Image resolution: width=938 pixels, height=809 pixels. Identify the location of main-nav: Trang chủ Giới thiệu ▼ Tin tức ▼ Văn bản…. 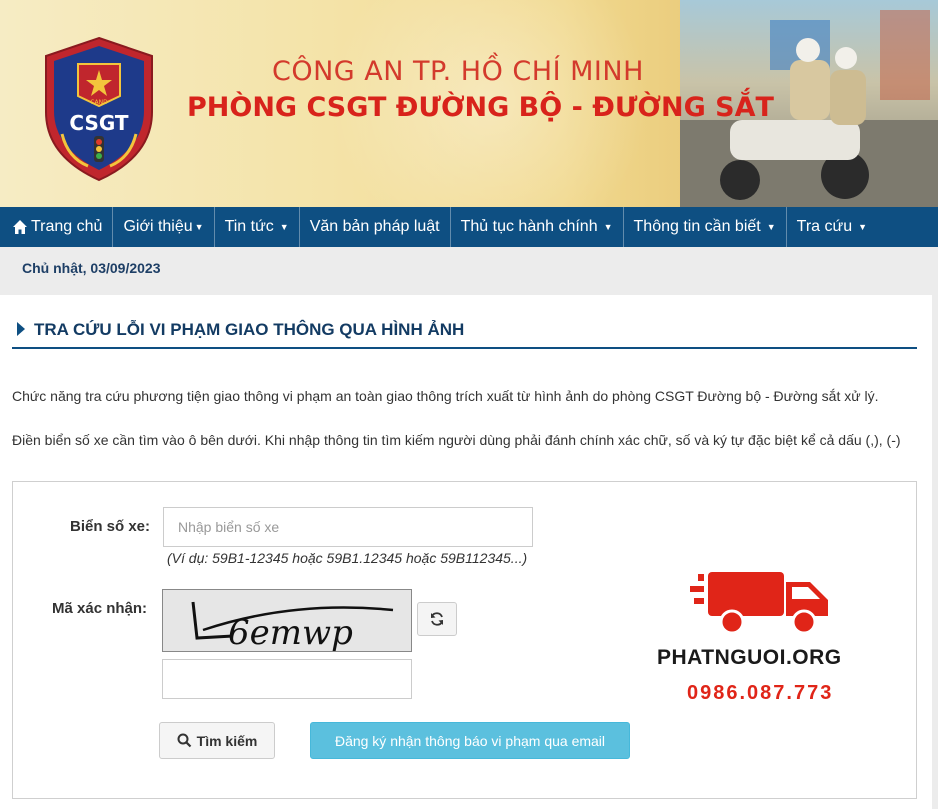
(469, 227).